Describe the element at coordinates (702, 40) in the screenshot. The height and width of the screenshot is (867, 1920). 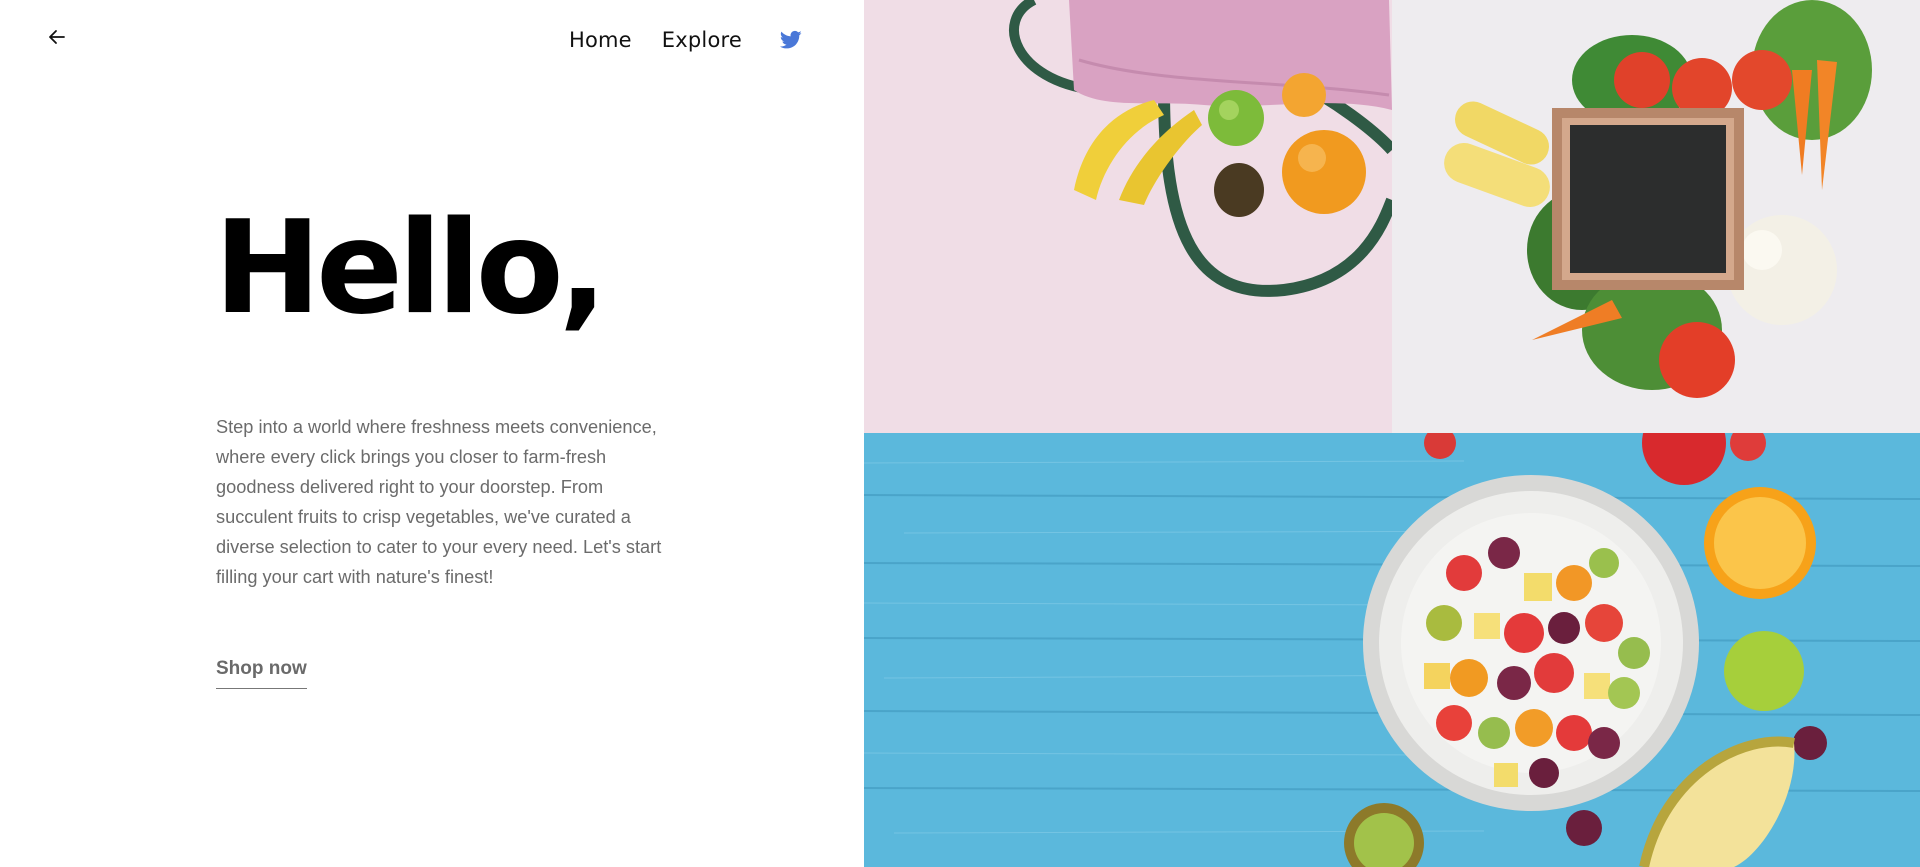
I see `nav-explore-link: Explore` at that location.